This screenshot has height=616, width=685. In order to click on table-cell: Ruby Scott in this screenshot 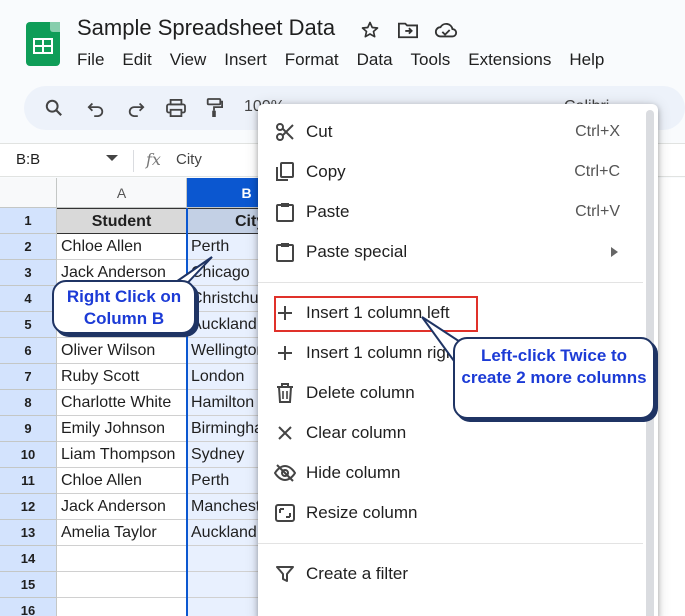, I will do `click(122, 377)`.